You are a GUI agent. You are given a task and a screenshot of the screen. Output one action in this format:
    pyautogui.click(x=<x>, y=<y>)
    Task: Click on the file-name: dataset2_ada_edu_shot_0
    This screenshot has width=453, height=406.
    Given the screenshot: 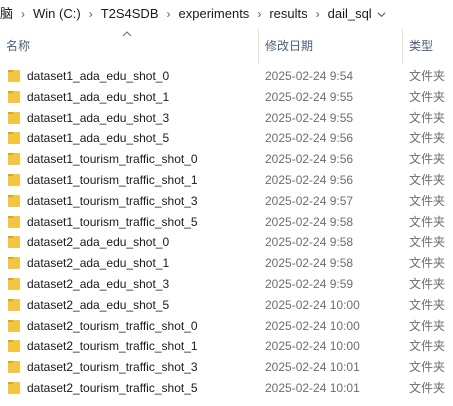 What is the action you would take?
    pyautogui.click(x=98, y=242)
    